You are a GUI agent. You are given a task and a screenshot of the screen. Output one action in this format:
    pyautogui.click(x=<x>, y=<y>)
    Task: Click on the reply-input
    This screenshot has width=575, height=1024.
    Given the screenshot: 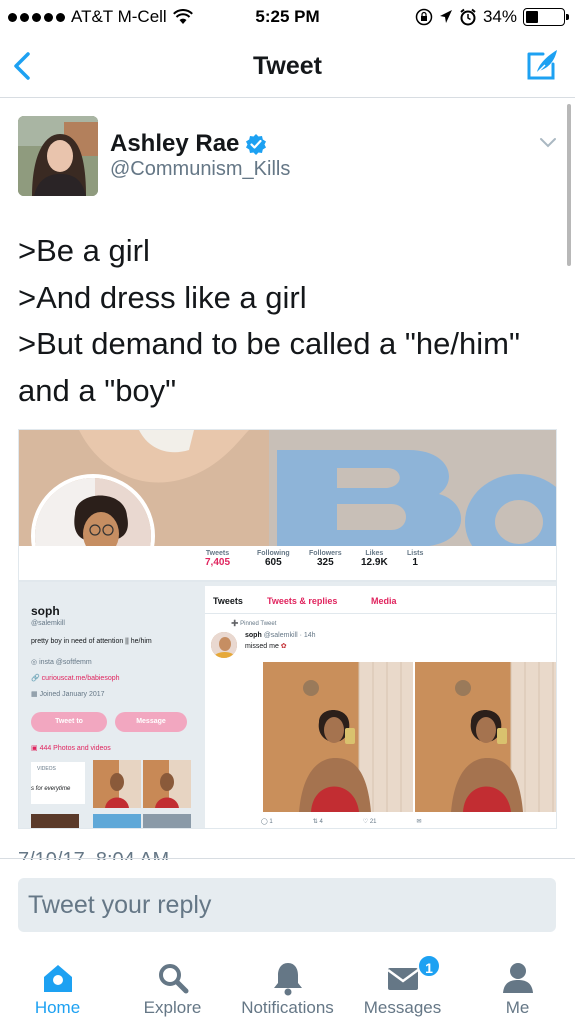 What is the action you would take?
    pyautogui.click(x=287, y=905)
    